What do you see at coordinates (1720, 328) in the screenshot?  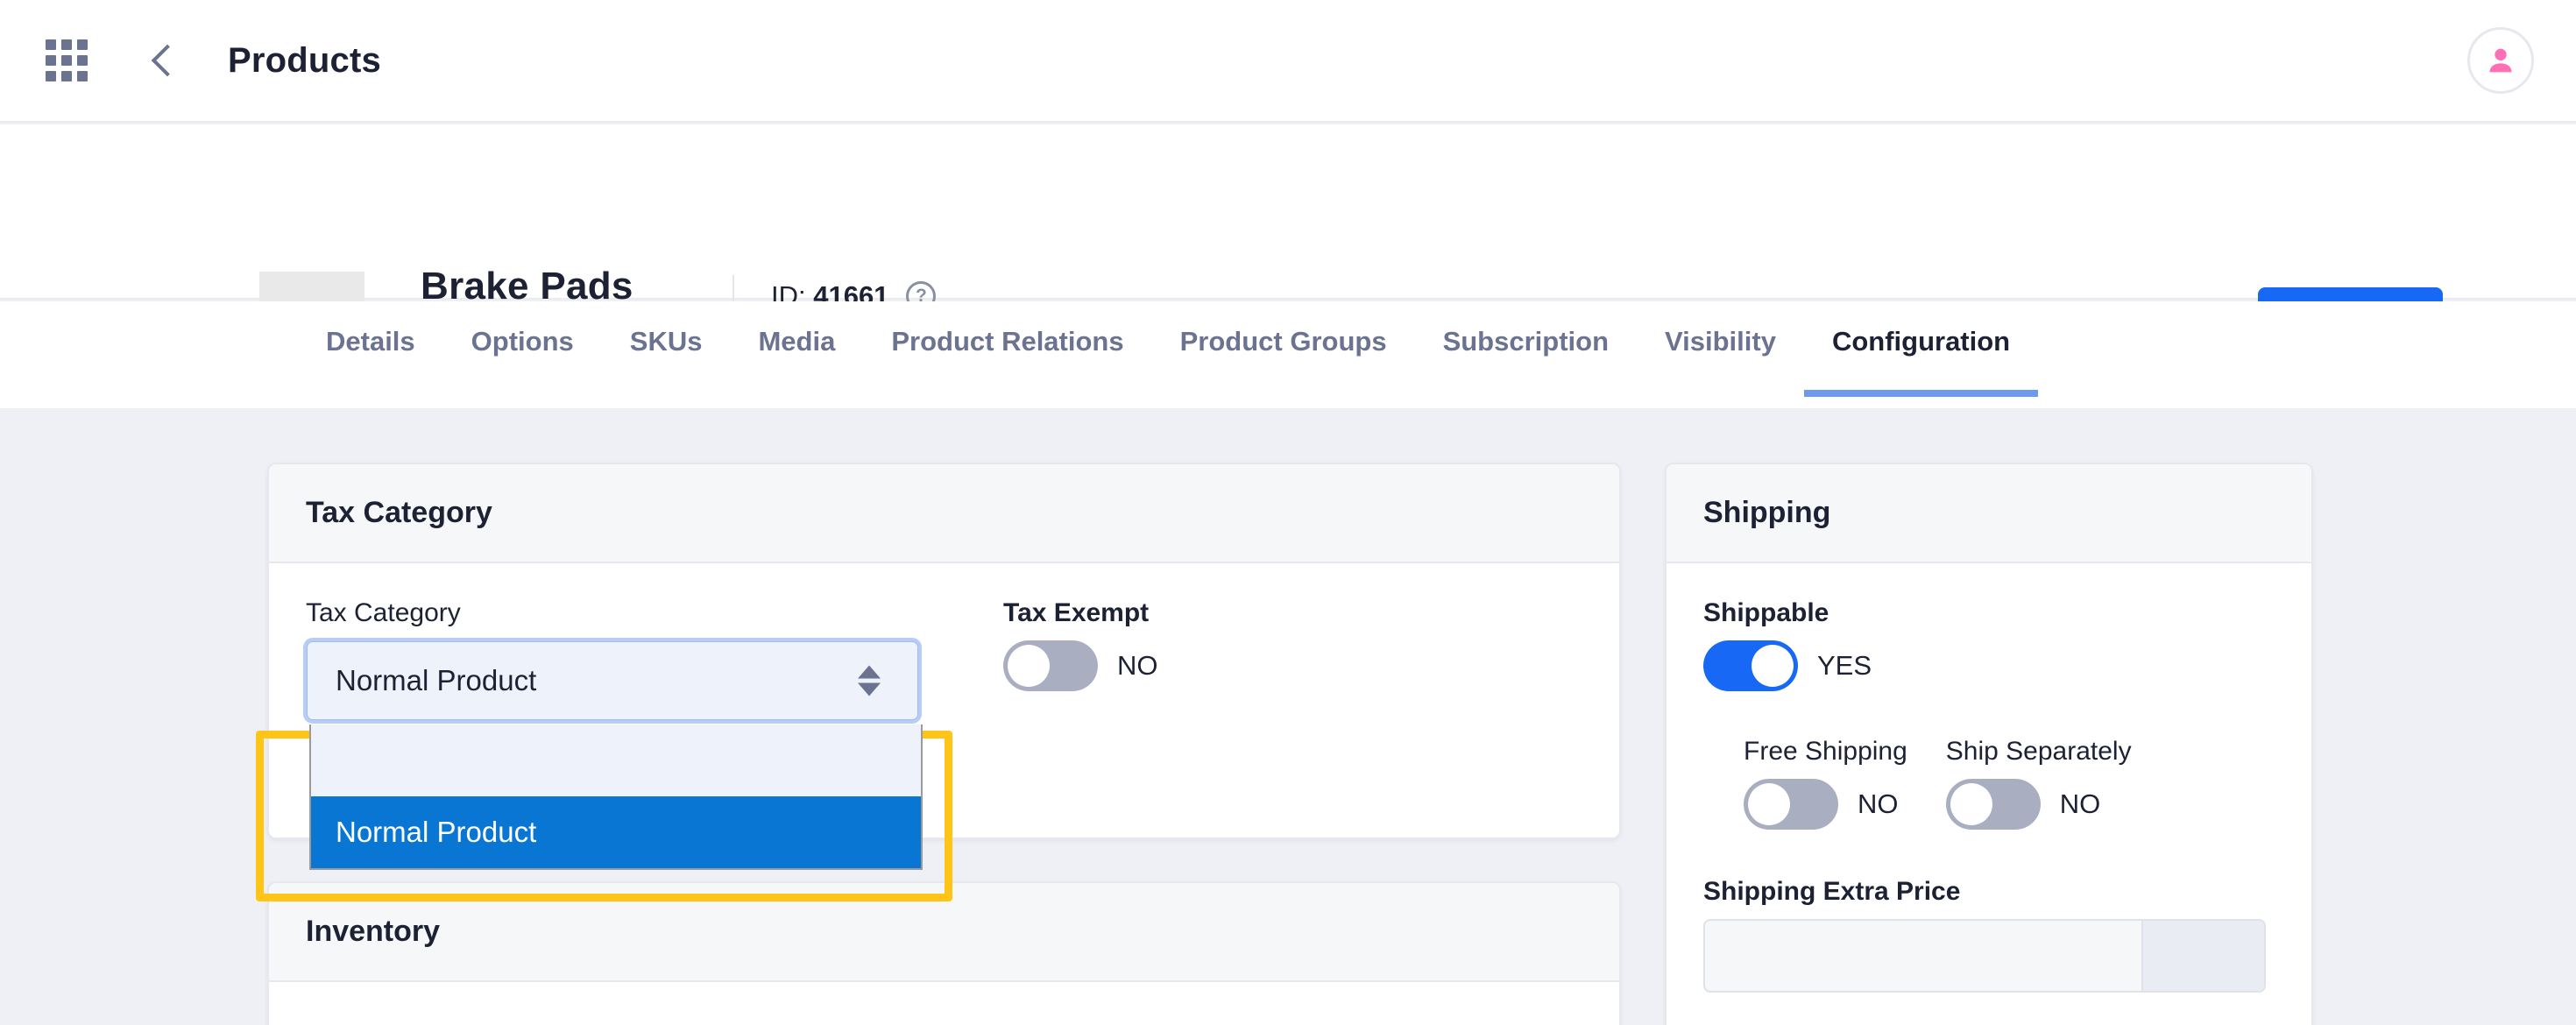 I see `tab-visibility: Visibility` at bounding box center [1720, 328].